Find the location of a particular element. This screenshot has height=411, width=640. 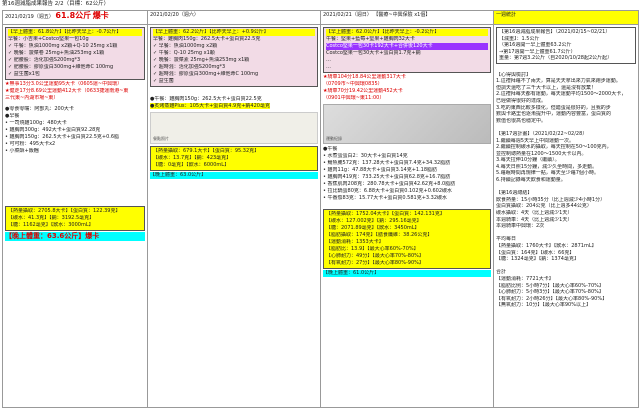

day1-exercise-line: ★健走17分8.69公里運動412大卡（0633捷運南港~東 is located at coordinates (67, 91).